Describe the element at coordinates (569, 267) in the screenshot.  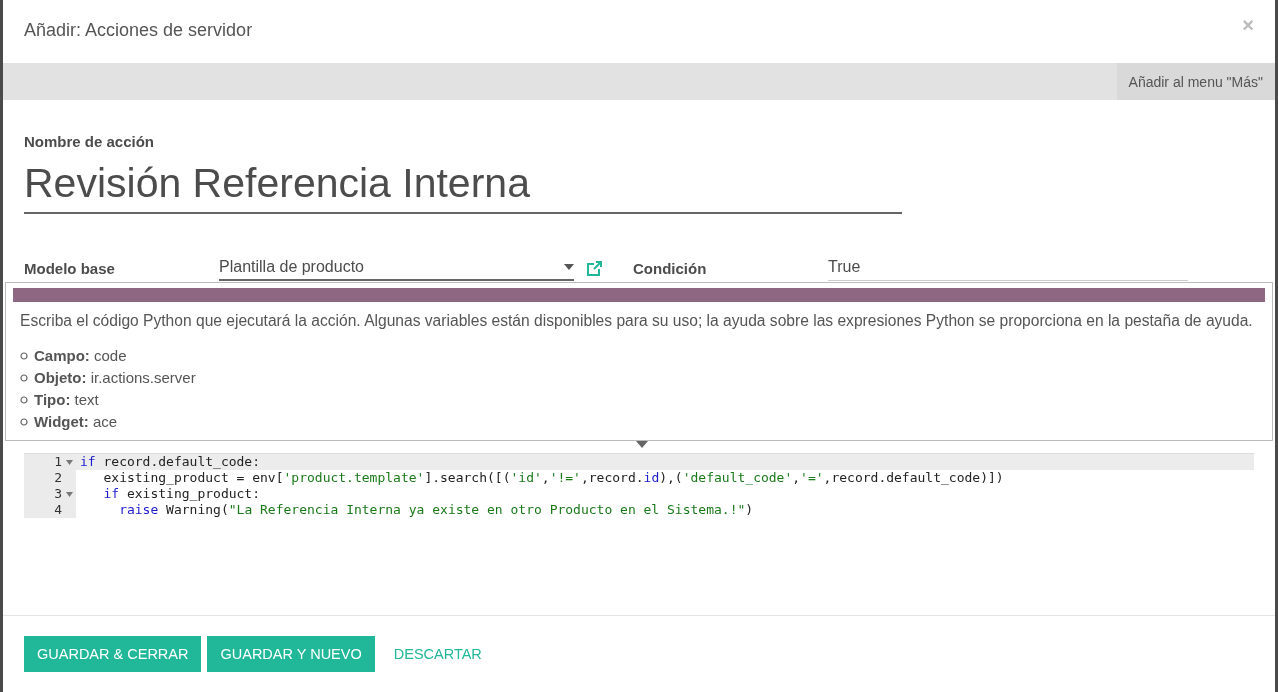
I see `caret-icon` at that location.